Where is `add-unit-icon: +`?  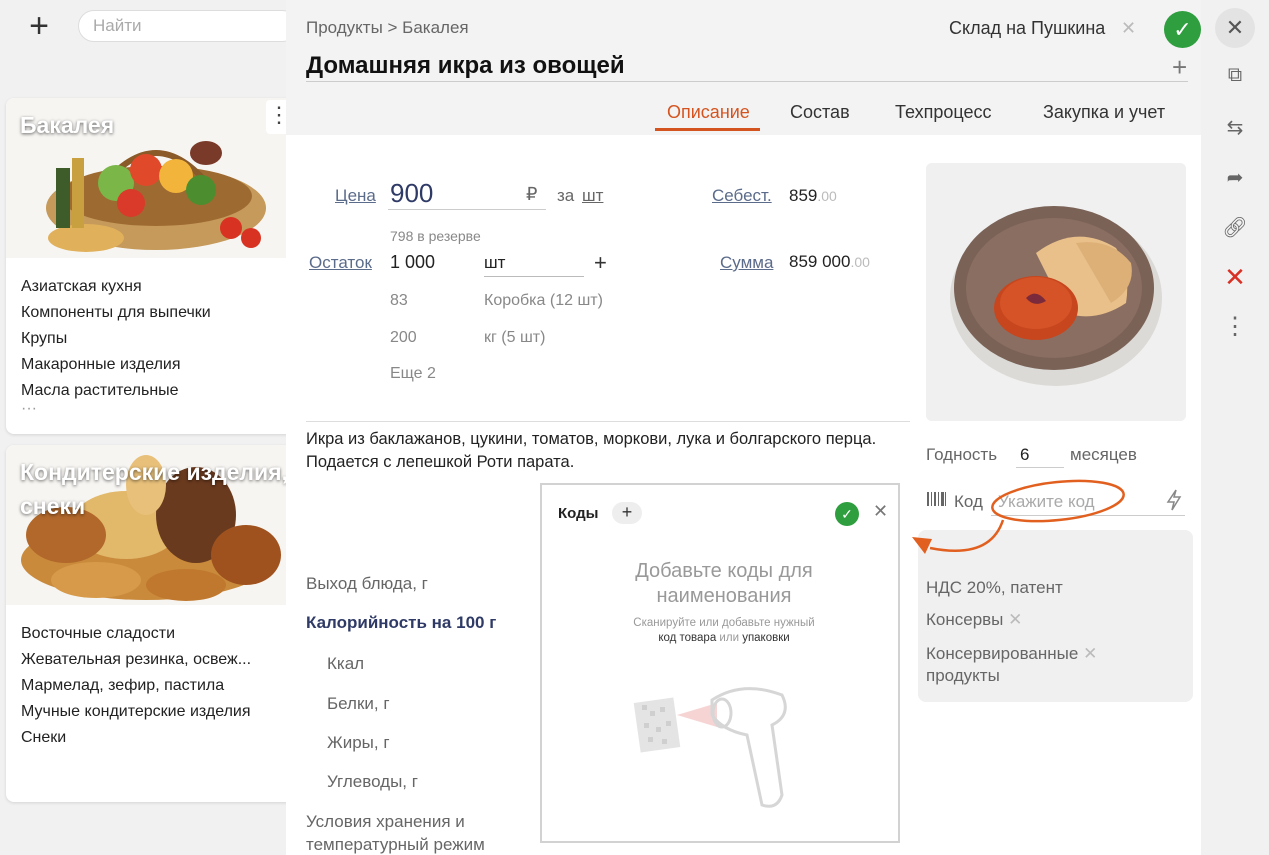
add-unit-icon: + is located at coordinates (600, 263).